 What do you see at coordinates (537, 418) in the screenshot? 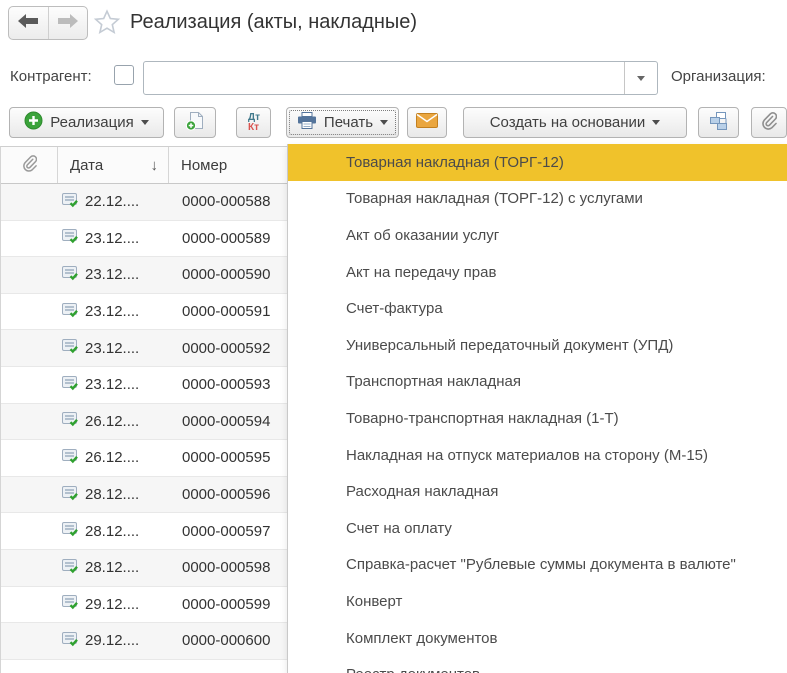
I see `print-menu-item: Товарно-транспортная накладная (1-Т)` at bounding box center [537, 418].